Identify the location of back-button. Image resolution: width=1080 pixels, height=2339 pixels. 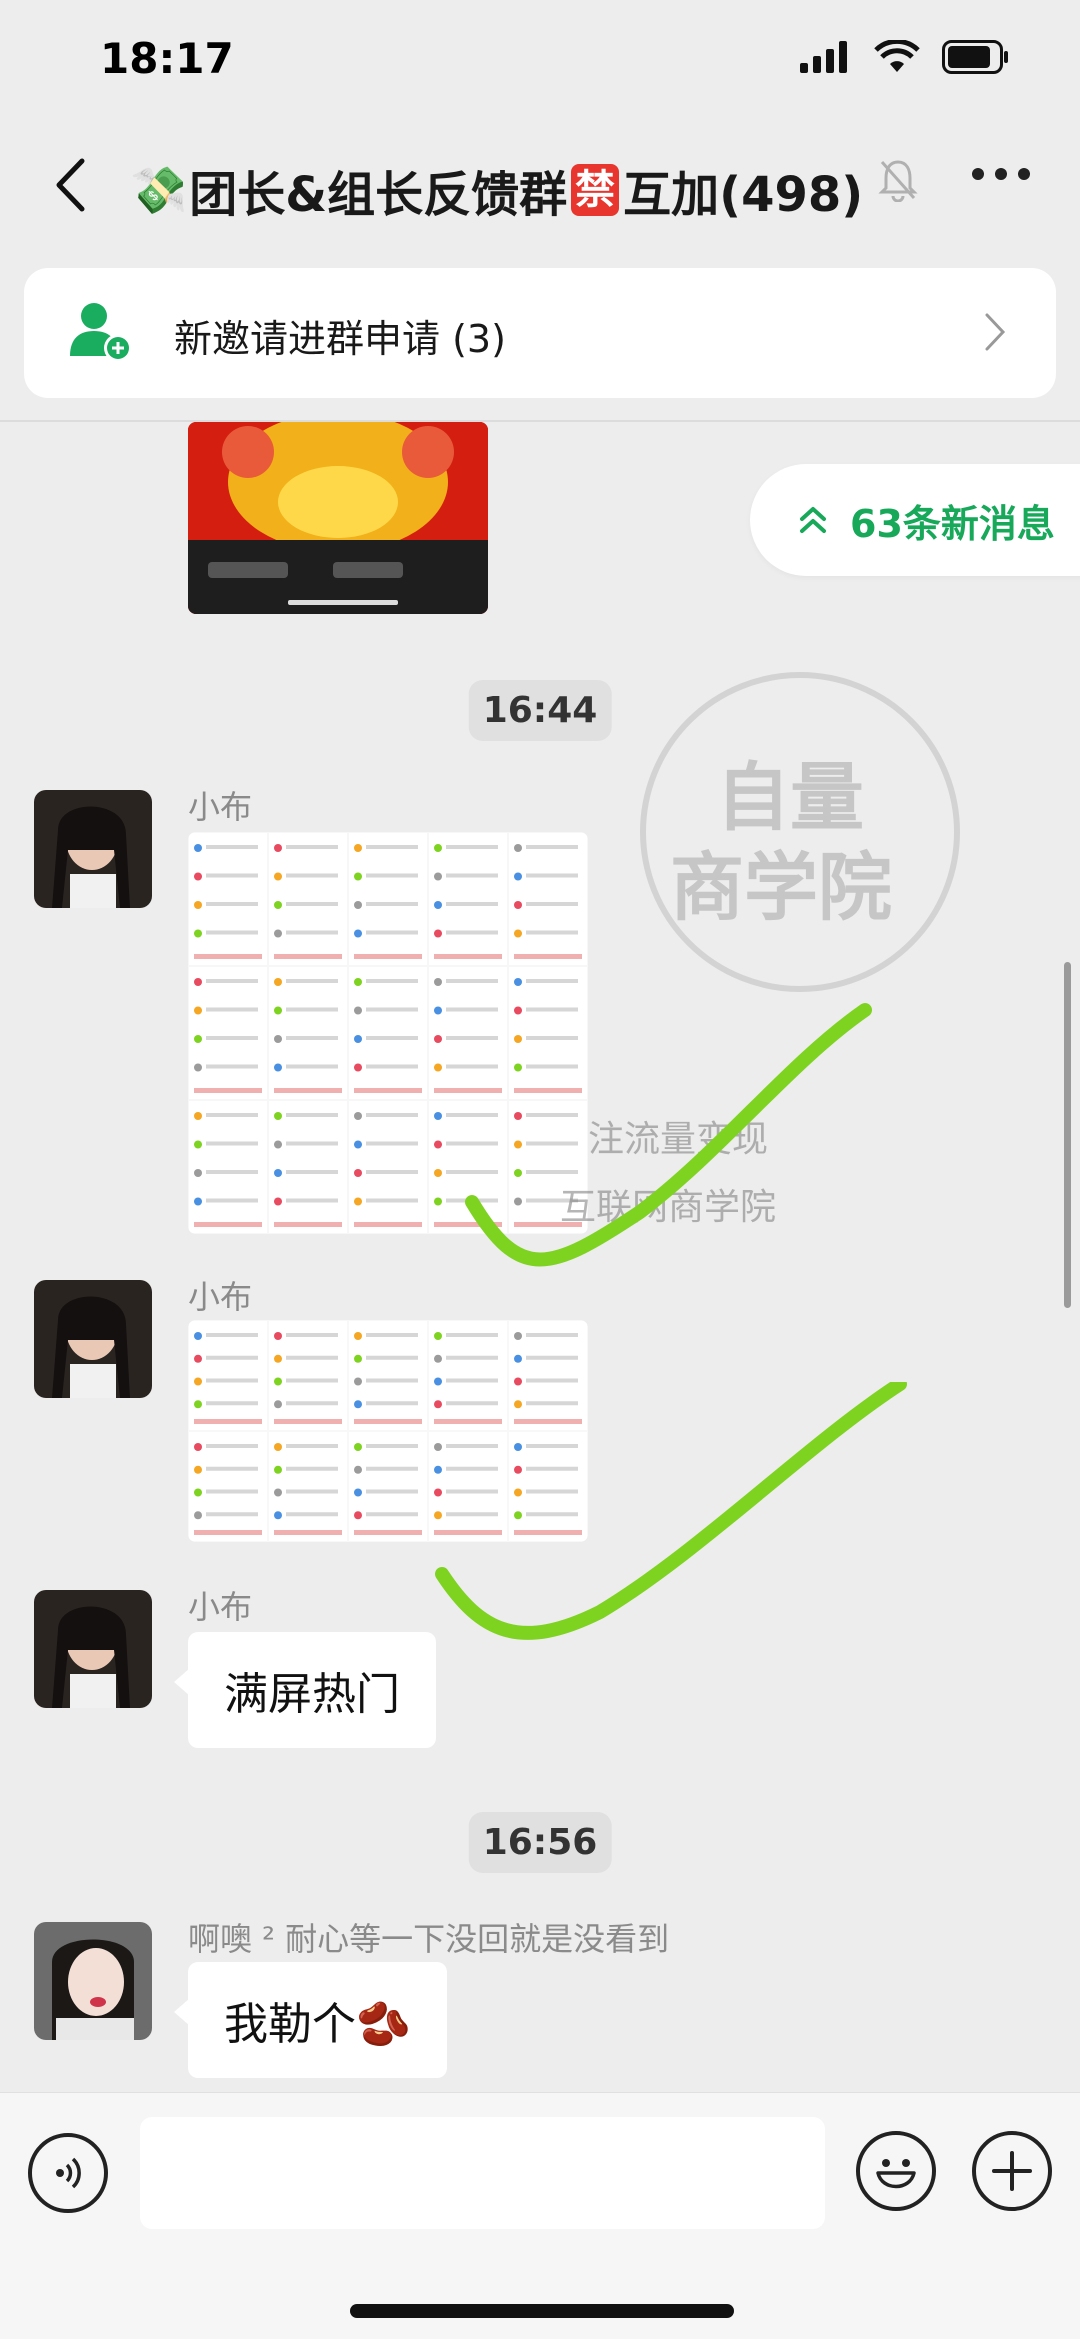
(70, 185).